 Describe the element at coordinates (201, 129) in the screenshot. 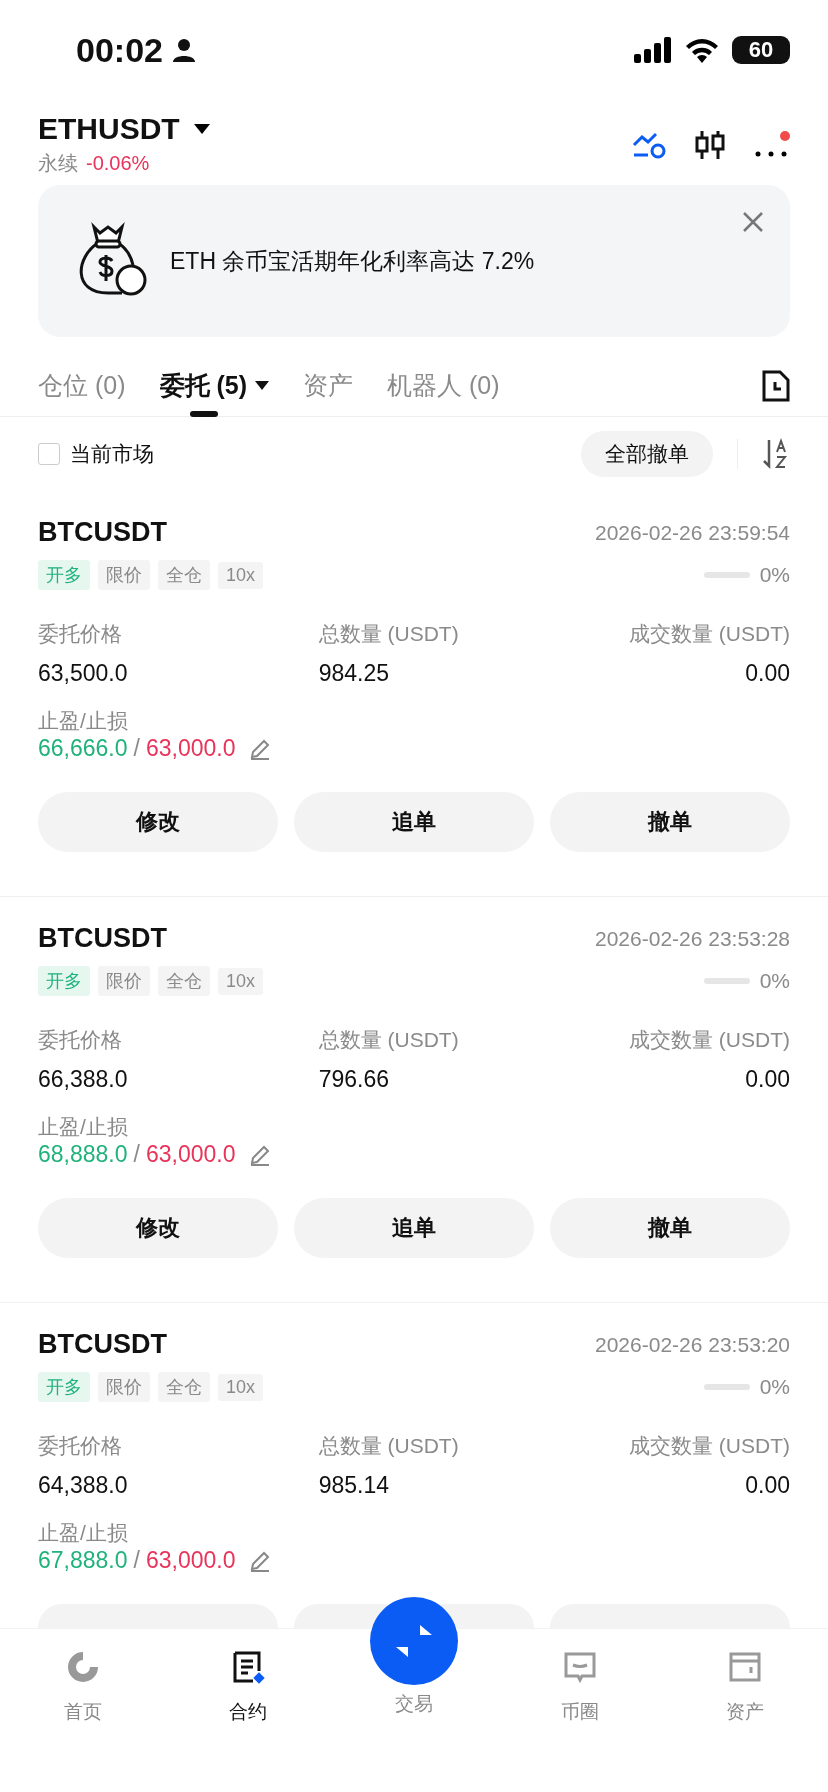

I see `caret-icon` at that location.